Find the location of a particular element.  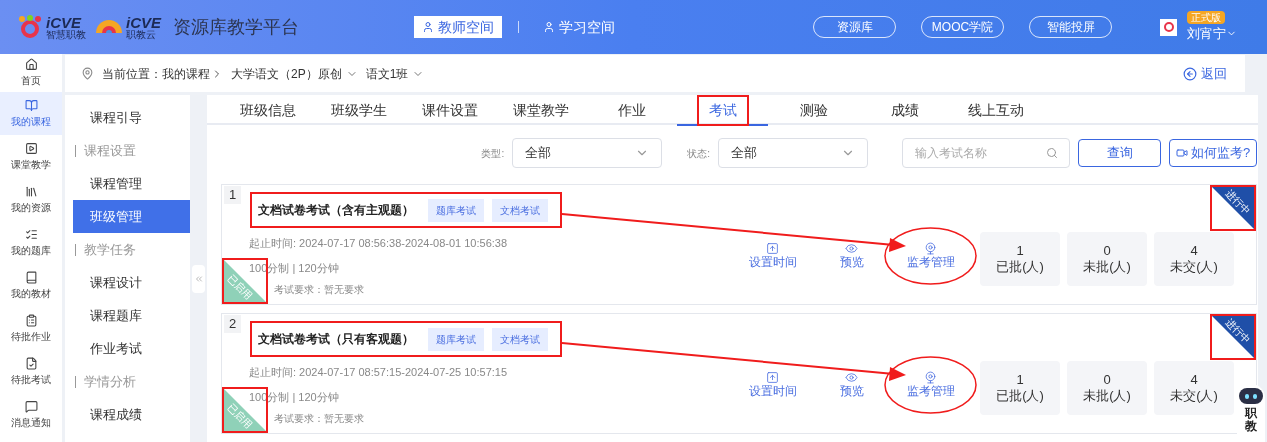

sidebar-item: 课程引导 is located at coordinates (131, 117).